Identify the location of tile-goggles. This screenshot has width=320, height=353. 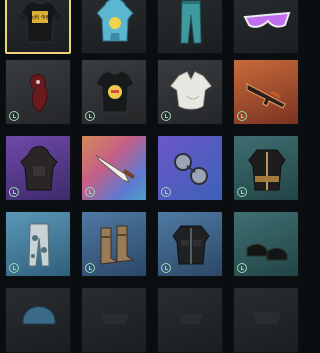
(190, 168).